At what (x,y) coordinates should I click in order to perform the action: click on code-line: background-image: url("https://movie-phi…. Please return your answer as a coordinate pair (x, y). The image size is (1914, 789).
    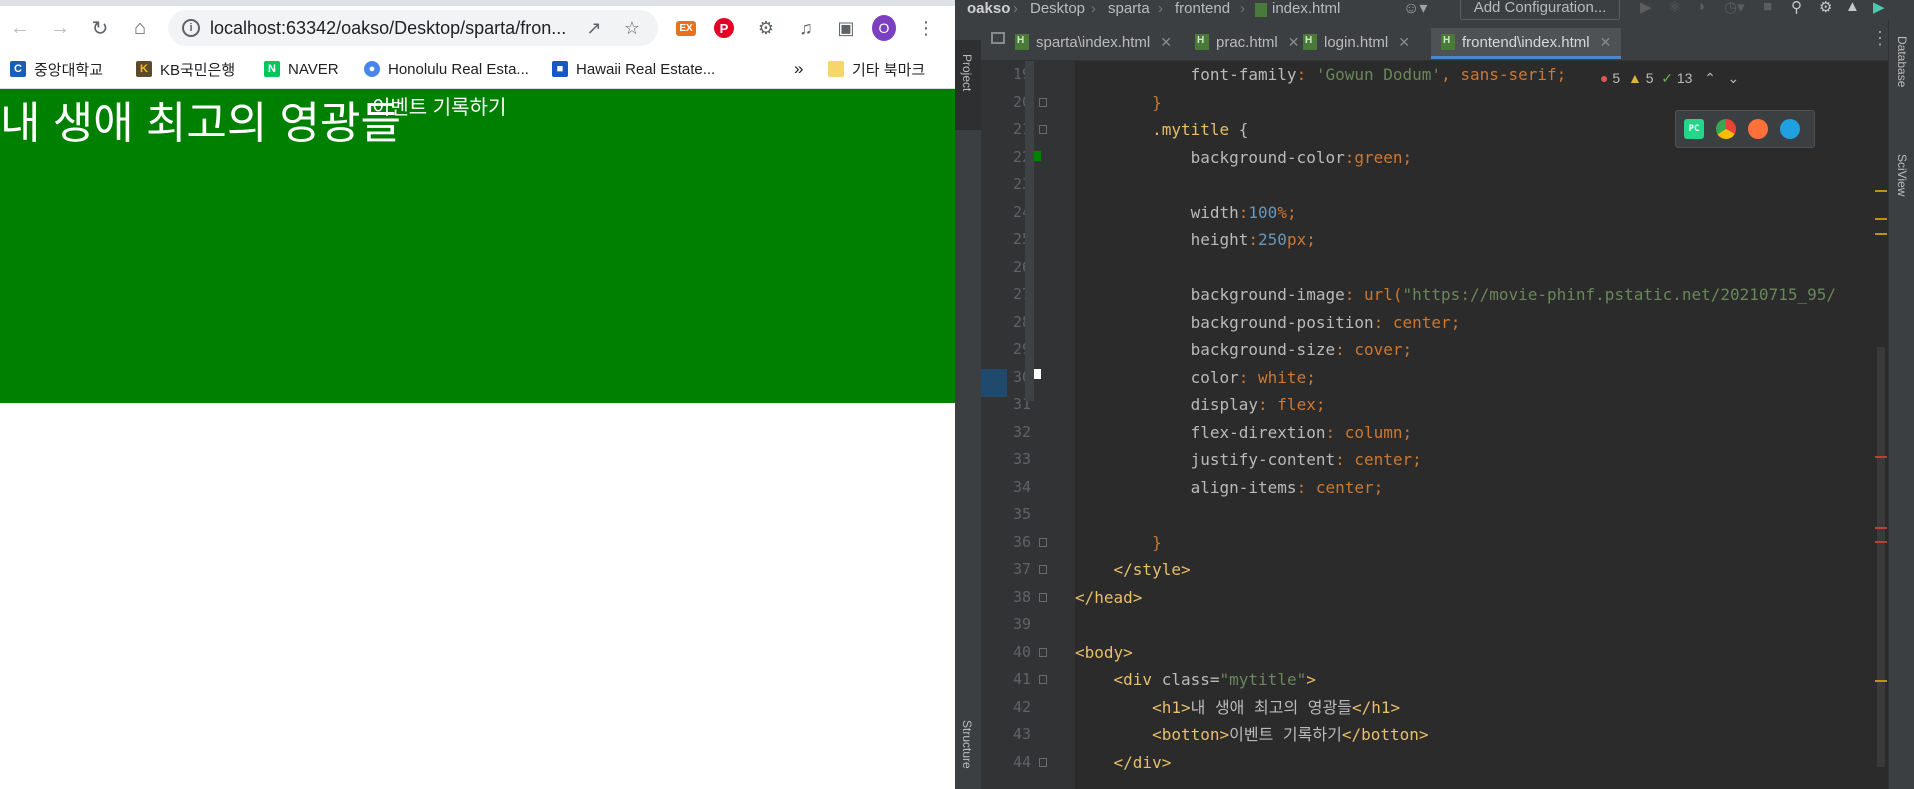
    Looking at the image, I should click on (1468, 295).